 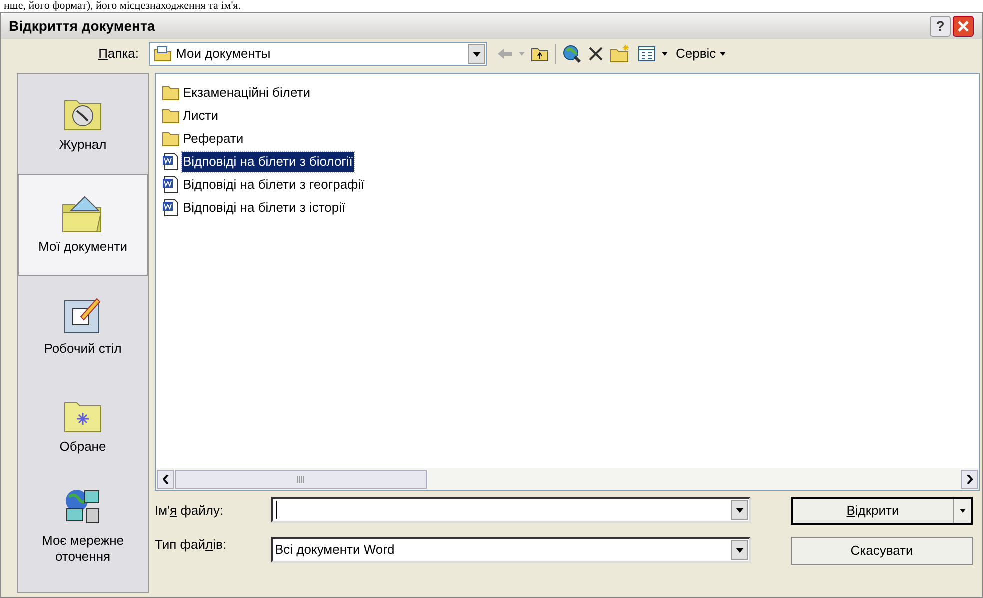 What do you see at coordinates (191, 545) in the screenshot?
I see `file-type-label: Тип файлів:` at bounding box center [191, 545].